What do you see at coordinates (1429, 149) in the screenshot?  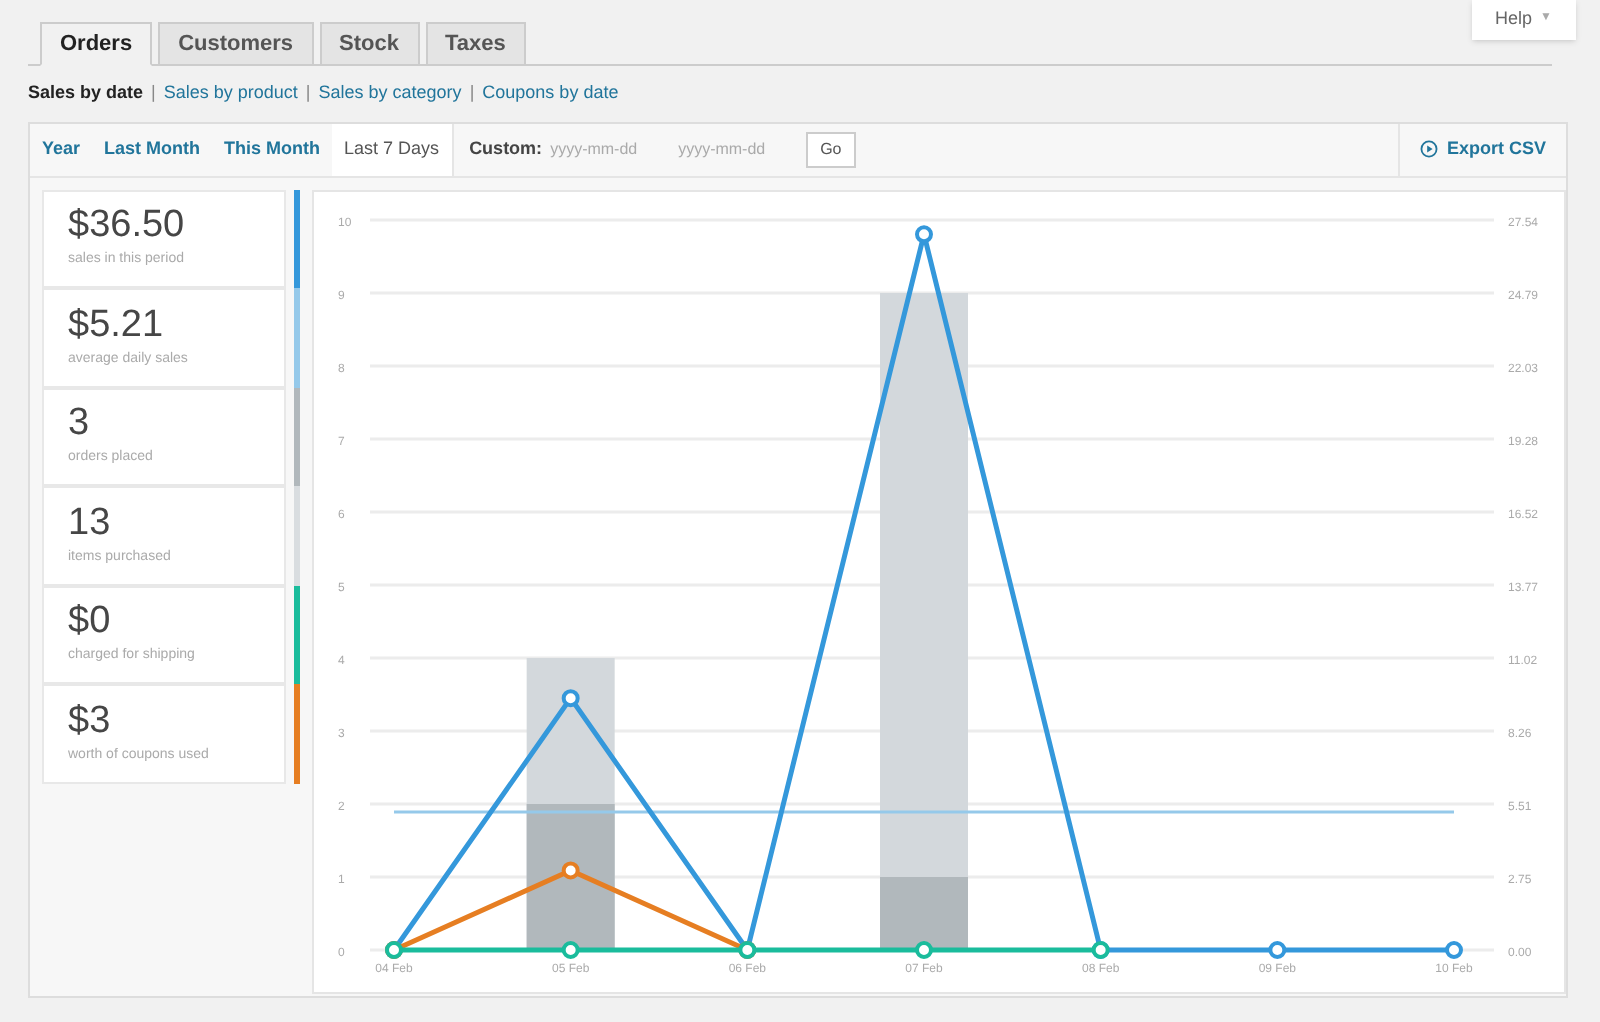 I see `play-icon` at bounding box center [1429, 149].